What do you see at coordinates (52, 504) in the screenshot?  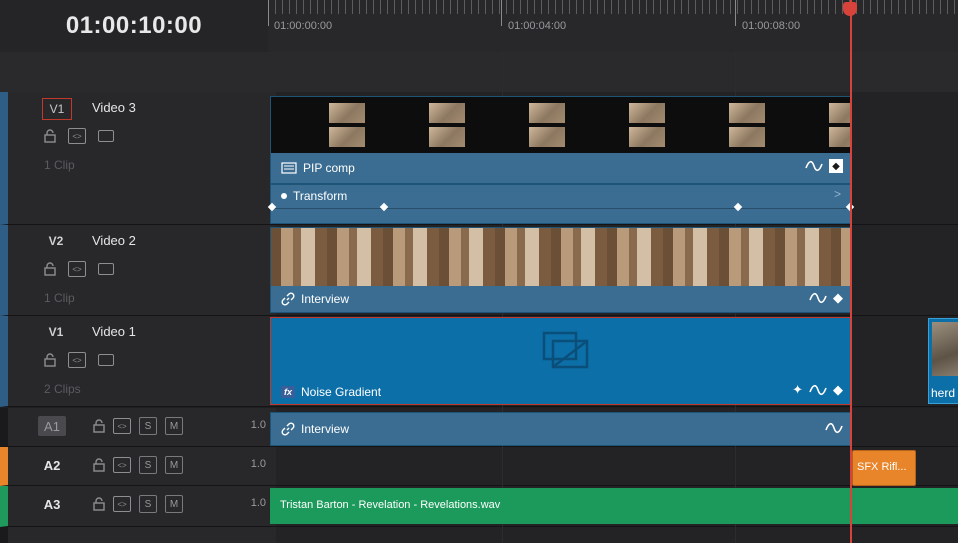 I see `track-tag-a3: A3` at bounding box center [52, 504].